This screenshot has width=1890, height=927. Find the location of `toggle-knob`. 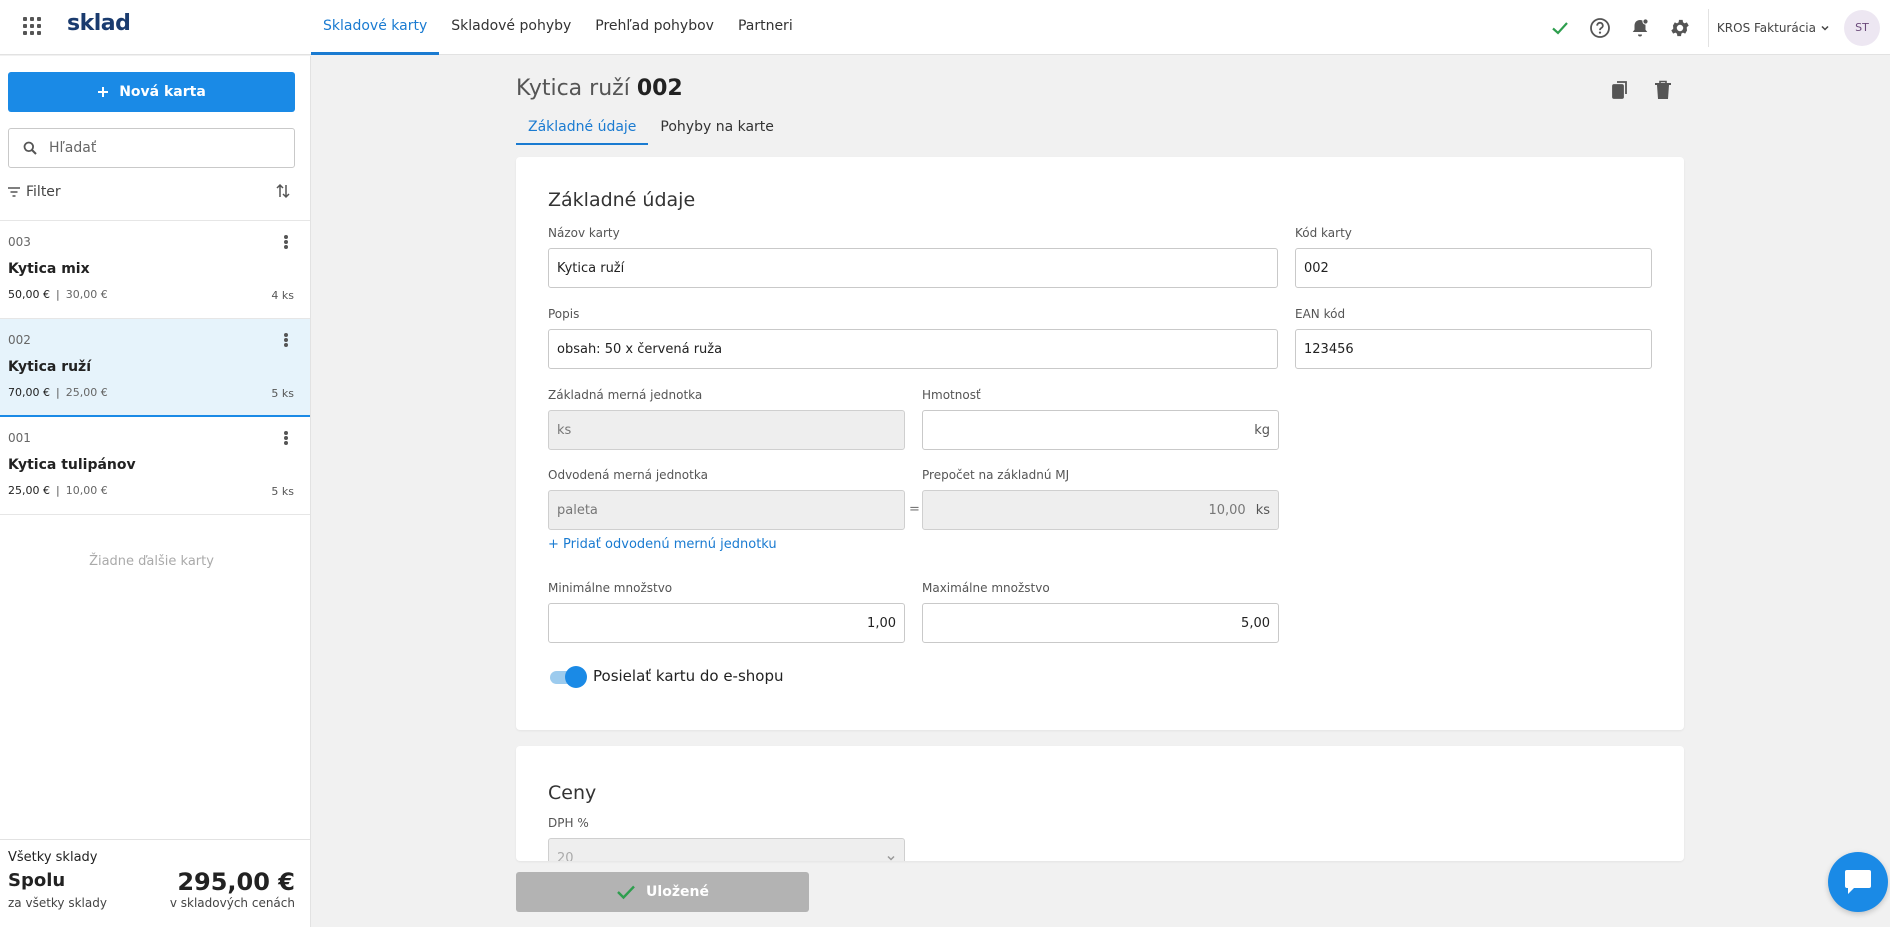

toggle-knob is located at coordinates (576, 677).